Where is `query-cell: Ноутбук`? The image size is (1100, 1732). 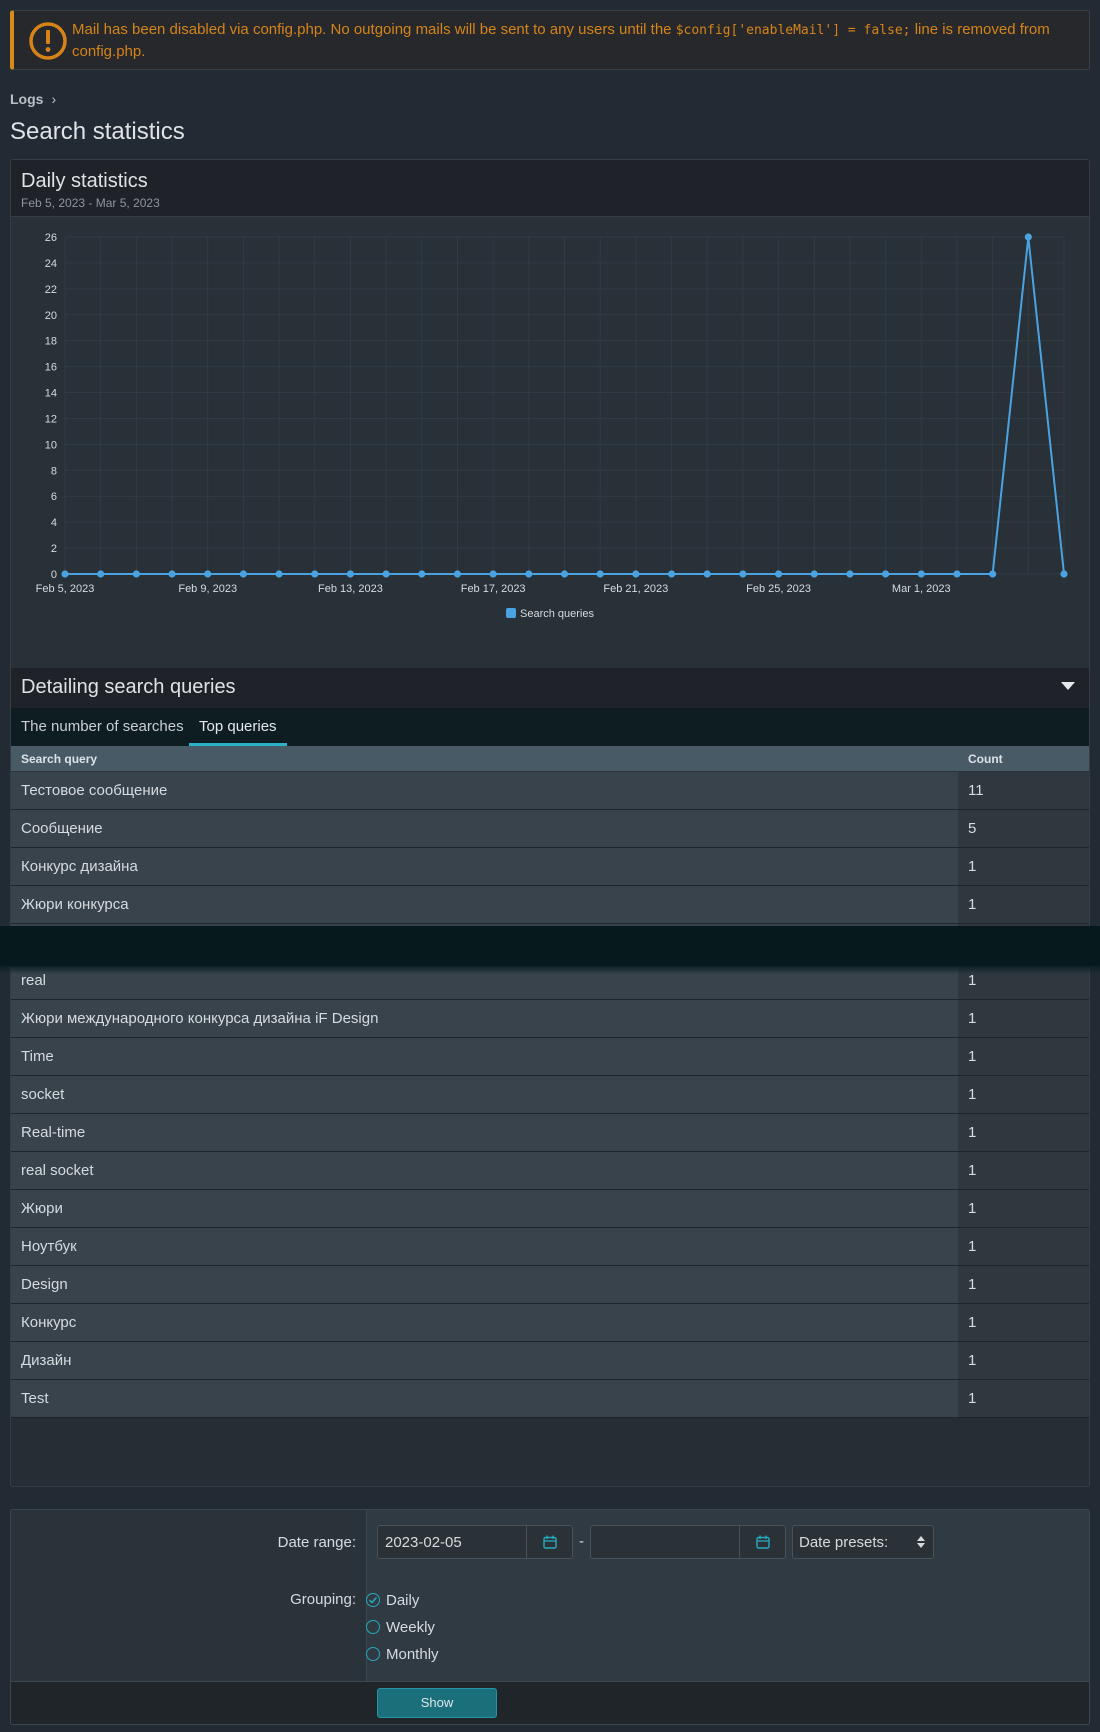 query-cell: Ноутбук is located at coordinates (49, 1246).